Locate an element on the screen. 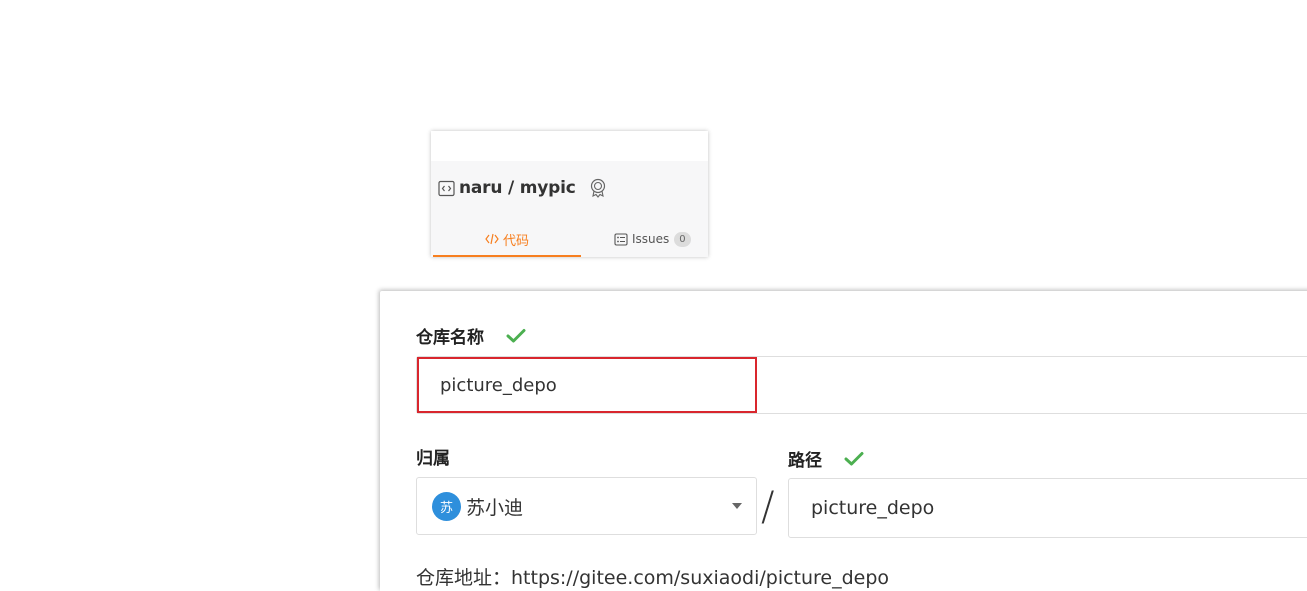 Image resolution: width=1307 pixels, height=591 pixels. tab-issues-label: Issues is located at coordinates (651, 239).